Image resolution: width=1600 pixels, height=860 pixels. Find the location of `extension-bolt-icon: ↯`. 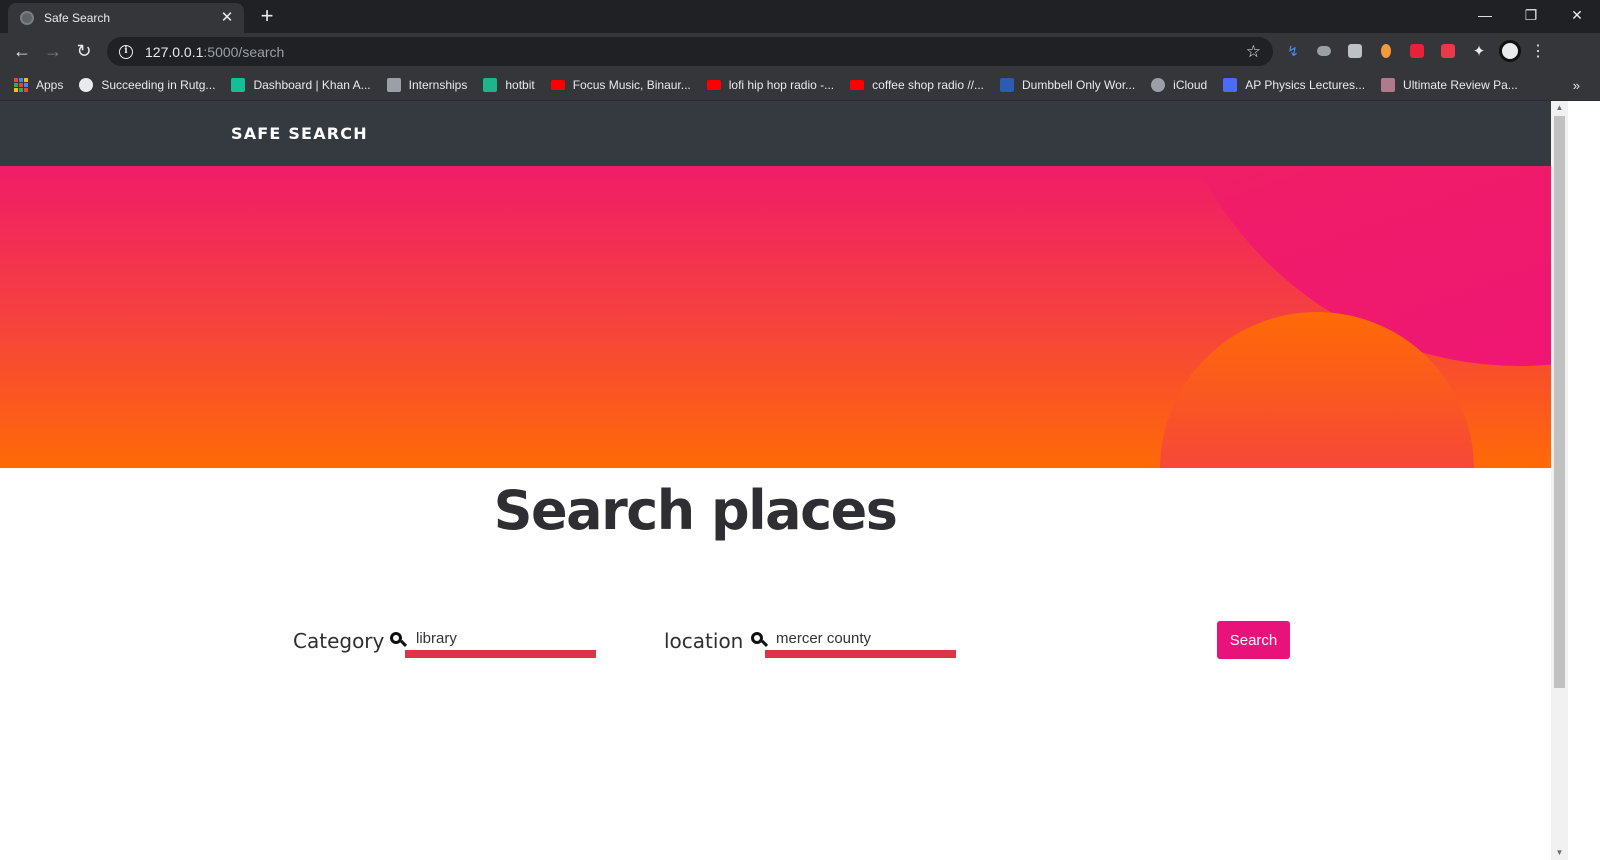

extension-bolt-icon: ↯ is located at coordinates (1293, 51).